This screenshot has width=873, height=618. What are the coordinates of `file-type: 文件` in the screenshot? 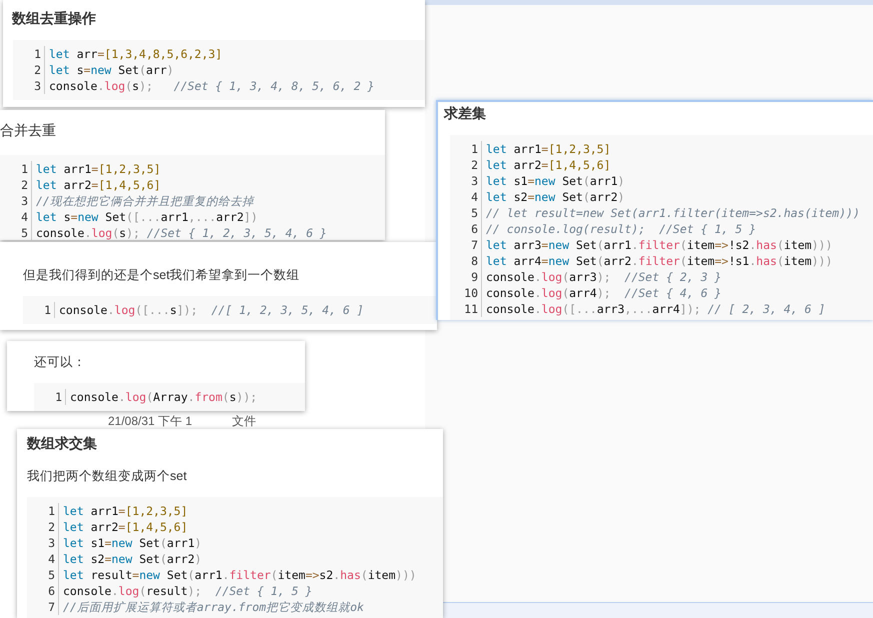 It's located at (244, 421).